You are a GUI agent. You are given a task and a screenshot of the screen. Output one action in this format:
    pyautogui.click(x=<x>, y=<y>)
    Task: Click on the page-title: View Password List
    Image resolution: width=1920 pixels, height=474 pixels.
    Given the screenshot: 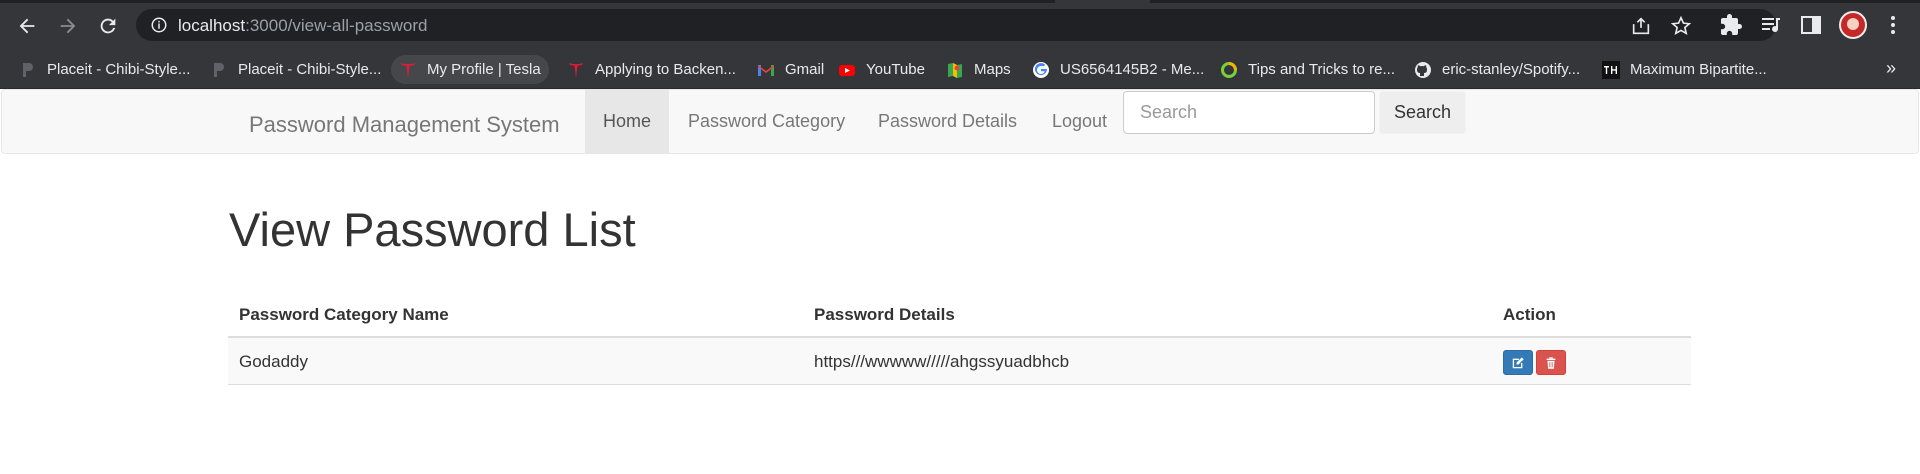 What is the action you would take?
    pyautogui.click(x=432, y=229)
    